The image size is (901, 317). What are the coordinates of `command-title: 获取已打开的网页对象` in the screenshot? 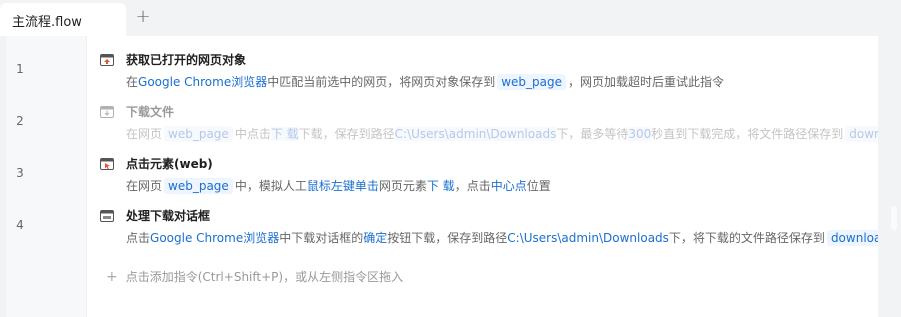 It's located at (186, 60).